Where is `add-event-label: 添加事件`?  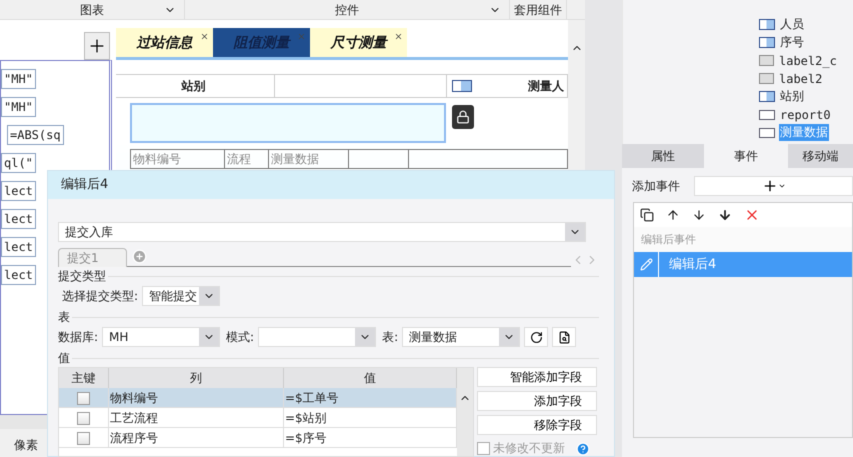 add-event-label: 添加事件 is located at coordinates (656, 186).